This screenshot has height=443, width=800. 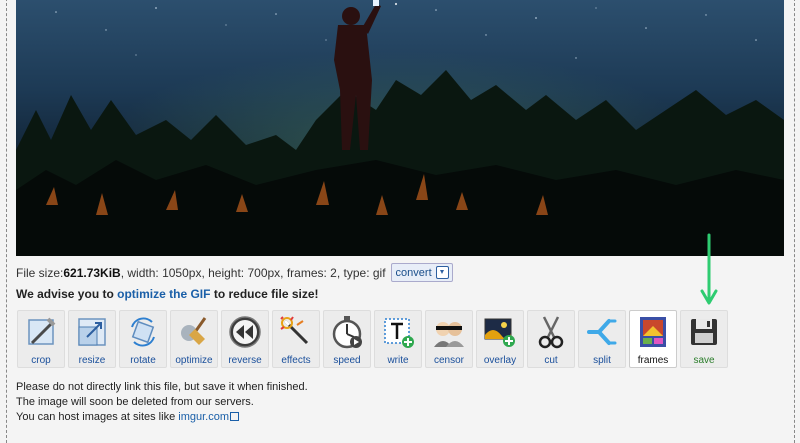 I want to click on file-size: 621.73KiB, so click(x=92, y=272).